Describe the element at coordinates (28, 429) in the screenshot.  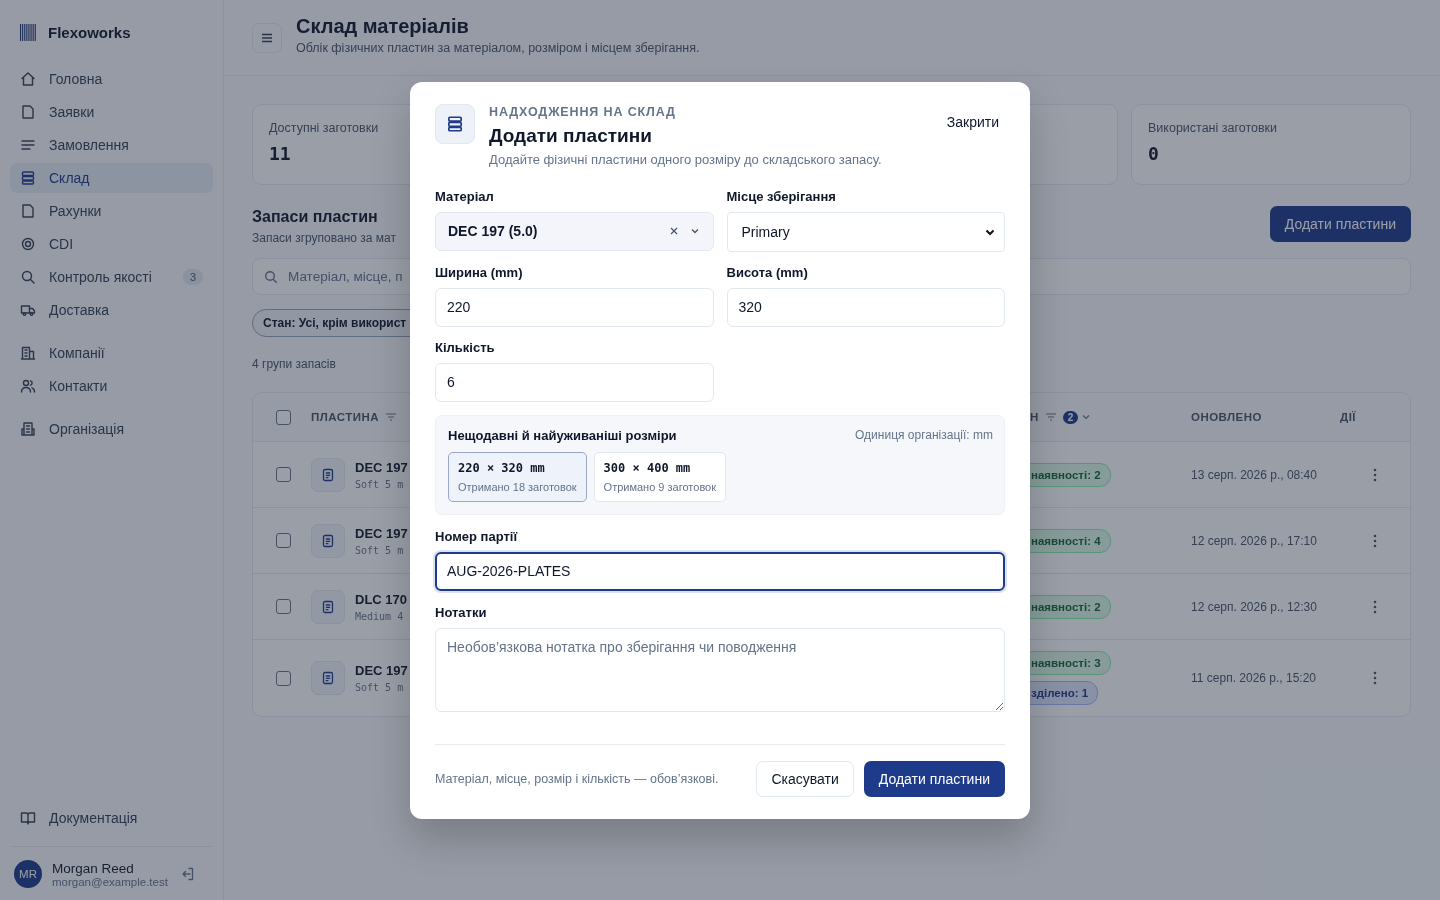
I see `office-icon` at that location.